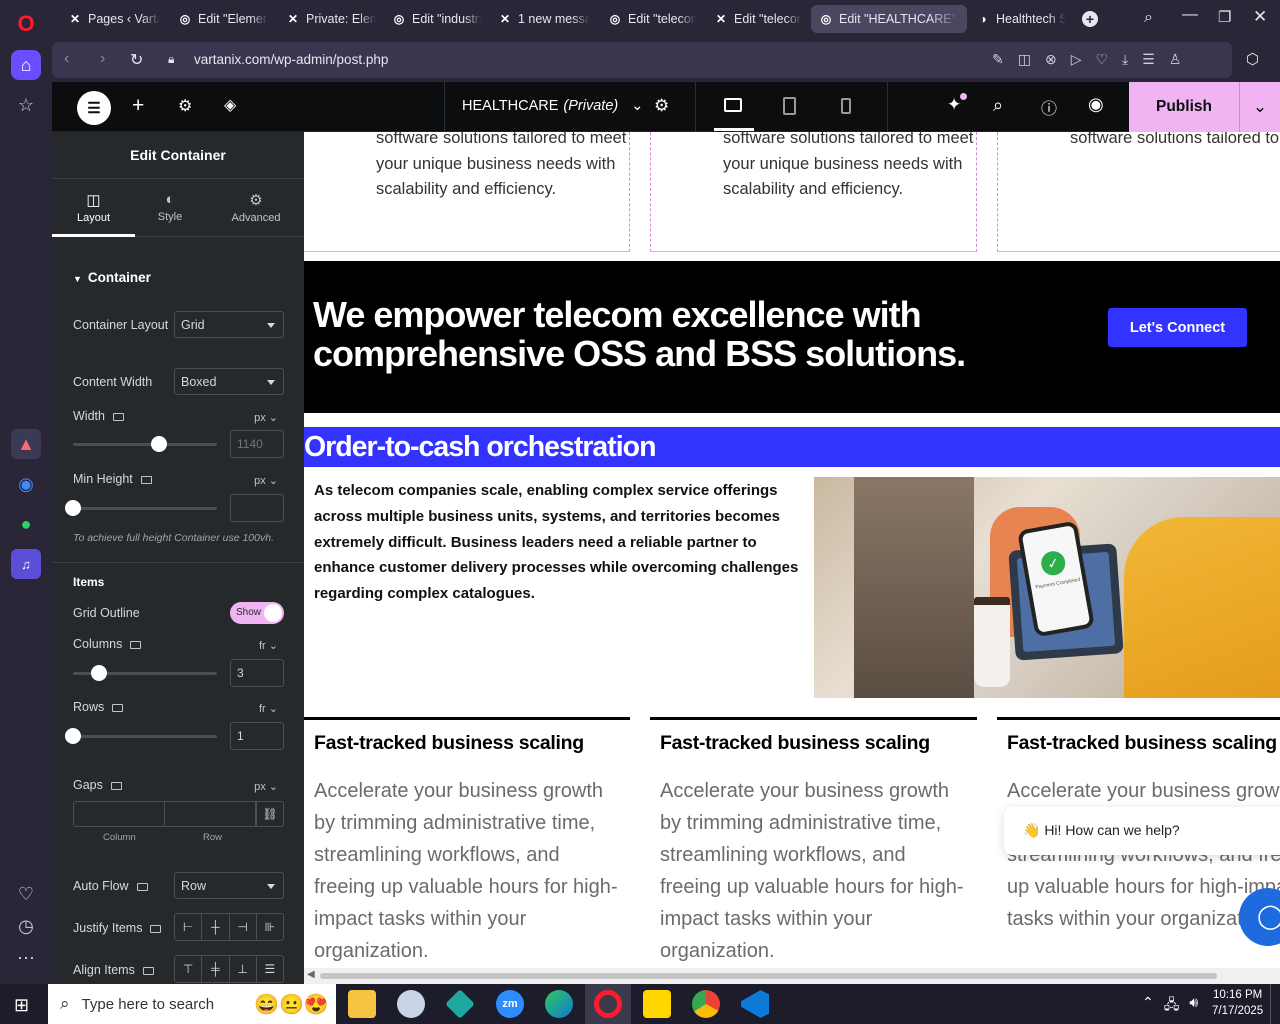 The width and height of the screenshot is (1280, 1024). What do you see at coordinates (889, 19) in the screenshot?
I see `tab-edit-healthcare: ◎ Edit "HEALTHCARE" with` at bounding box center [889, 19].